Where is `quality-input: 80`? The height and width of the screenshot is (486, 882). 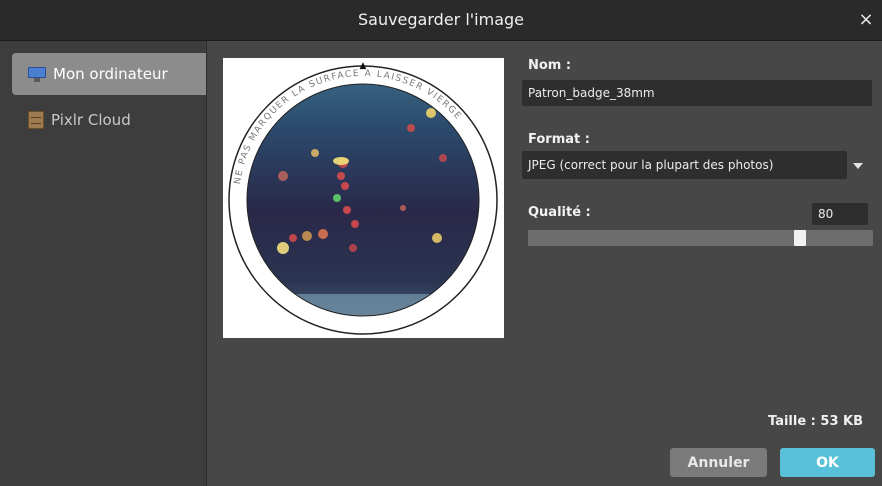
quality-input: 80 is located at coordinates (840, 214).